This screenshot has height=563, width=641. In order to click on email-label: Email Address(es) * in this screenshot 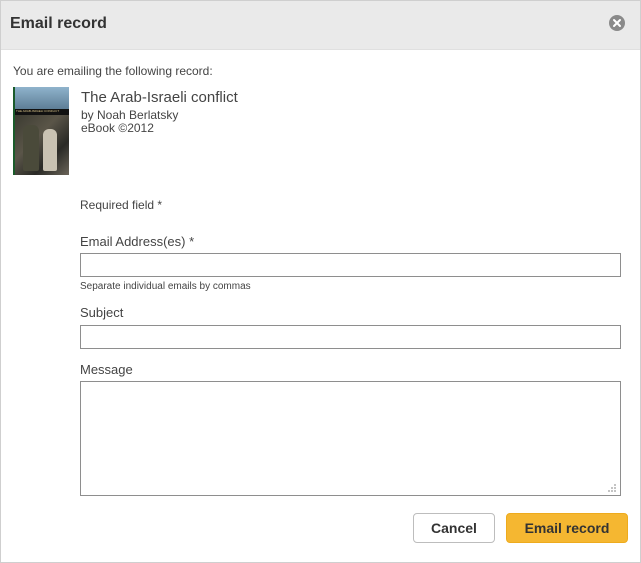, I will do `click(137, 241)`.